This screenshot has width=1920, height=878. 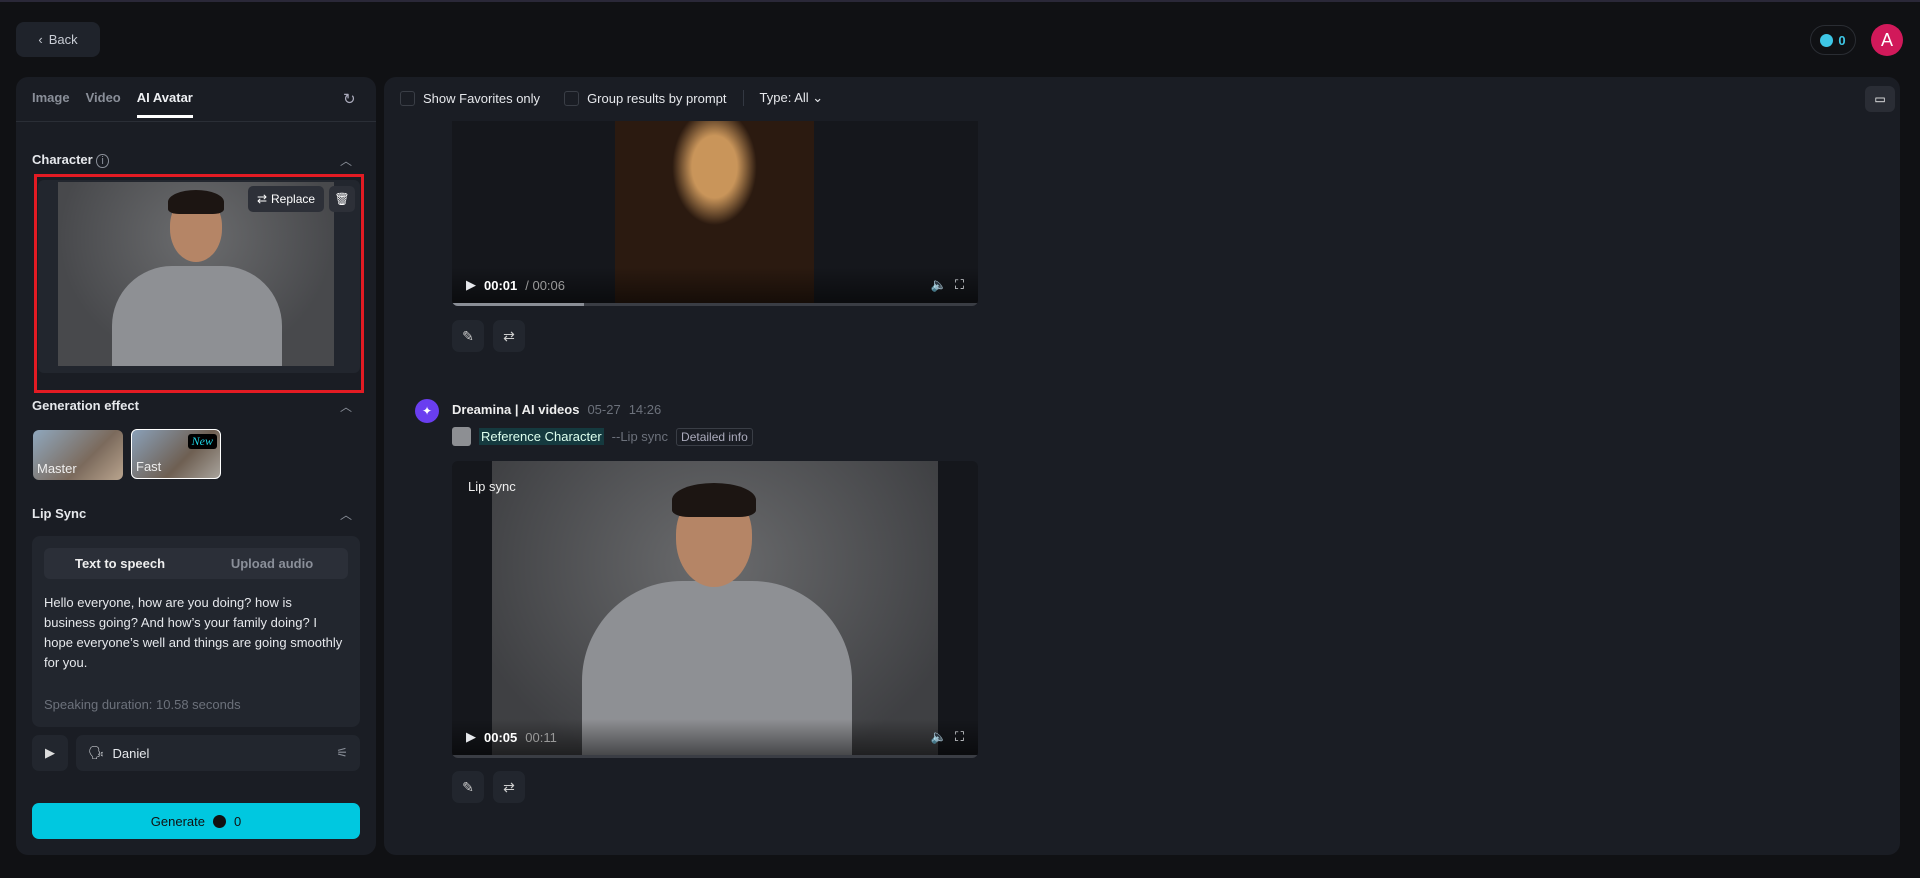 I want to click on tab-text-to-speech: Text to speech, so click(x=120, y=563).